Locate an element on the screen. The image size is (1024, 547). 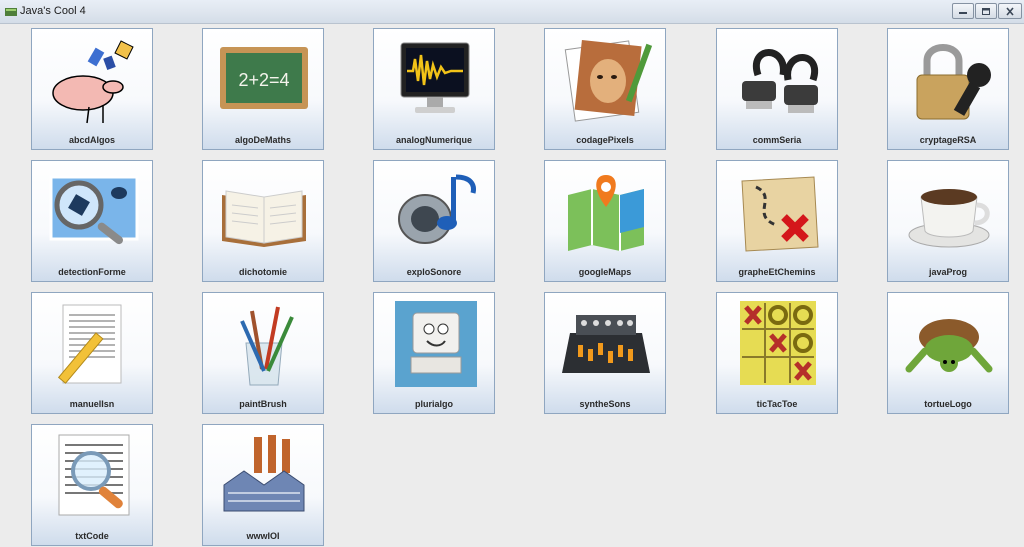
app-label: syntheSons is located at coordinates (605, 404).